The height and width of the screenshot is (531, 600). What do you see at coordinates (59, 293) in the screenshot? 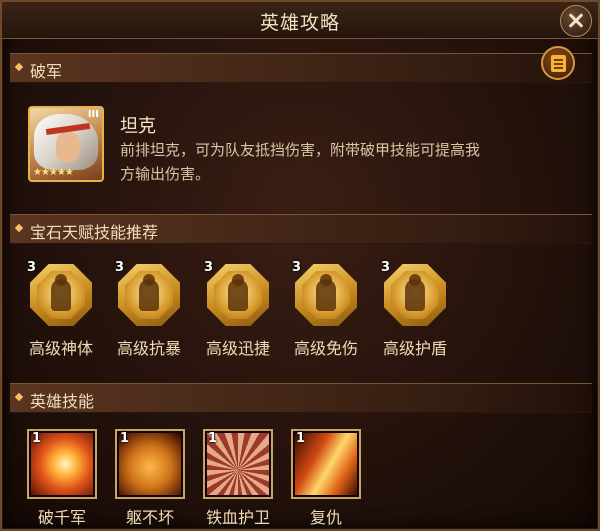
I see `gem-talent-1: 3` at bounding box center [59, 293].